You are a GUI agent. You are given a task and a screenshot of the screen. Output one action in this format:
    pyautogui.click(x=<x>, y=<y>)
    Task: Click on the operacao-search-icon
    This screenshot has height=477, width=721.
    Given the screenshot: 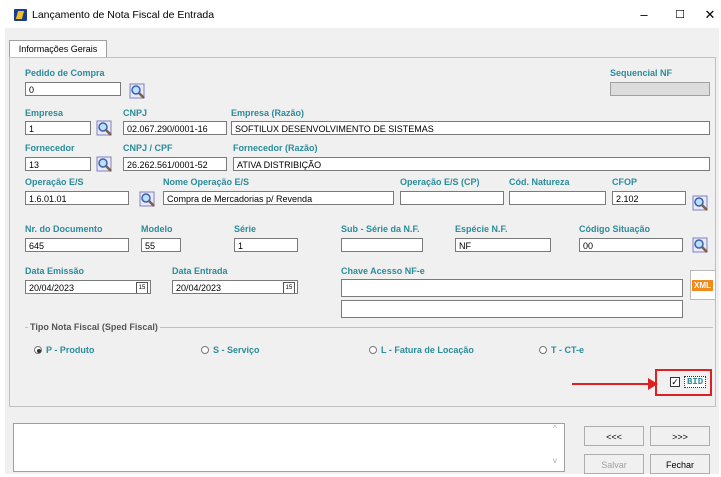 What is the action you would take?
    pyautogui.click(x=148, y=199)
    